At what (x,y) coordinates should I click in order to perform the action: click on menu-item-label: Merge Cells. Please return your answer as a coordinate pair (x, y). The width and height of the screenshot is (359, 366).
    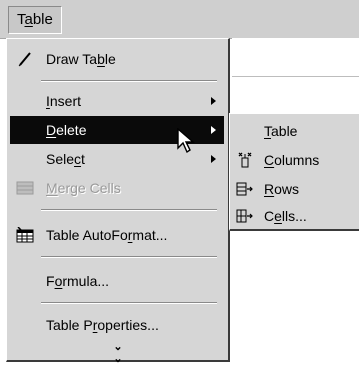
    Looking at the image, I should click on (83, 188).